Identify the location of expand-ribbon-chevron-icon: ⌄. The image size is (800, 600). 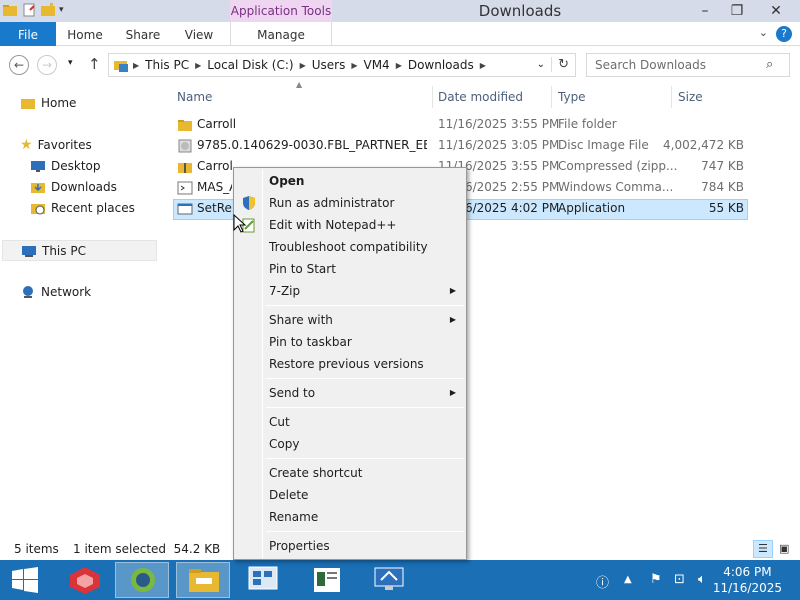
(763, 32).